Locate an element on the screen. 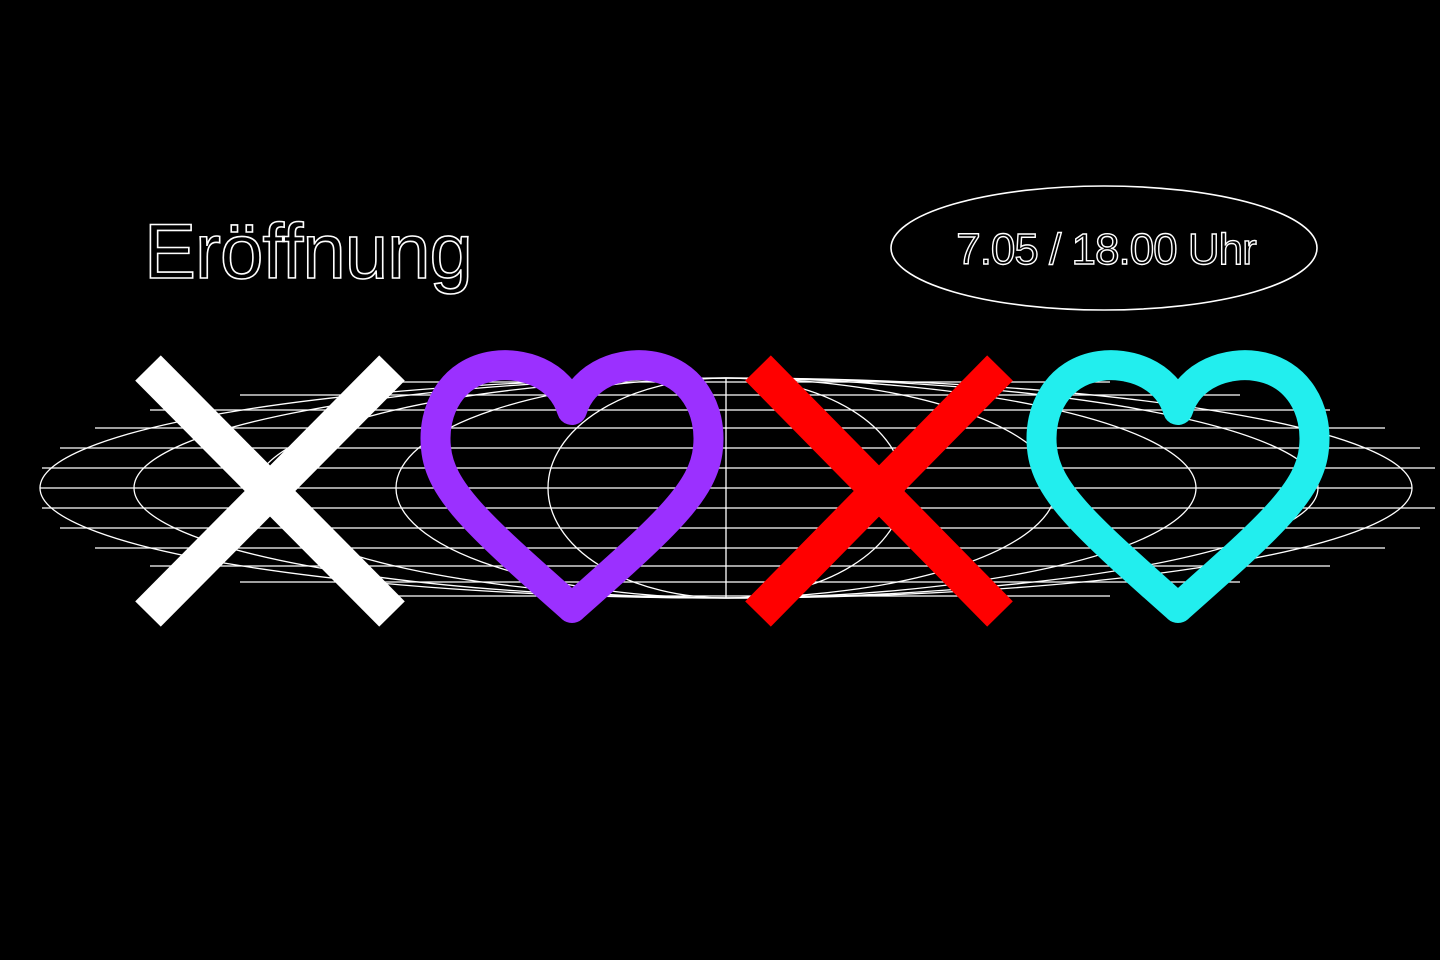  event-title: Eröffnung is located at coordinates (308, 251).